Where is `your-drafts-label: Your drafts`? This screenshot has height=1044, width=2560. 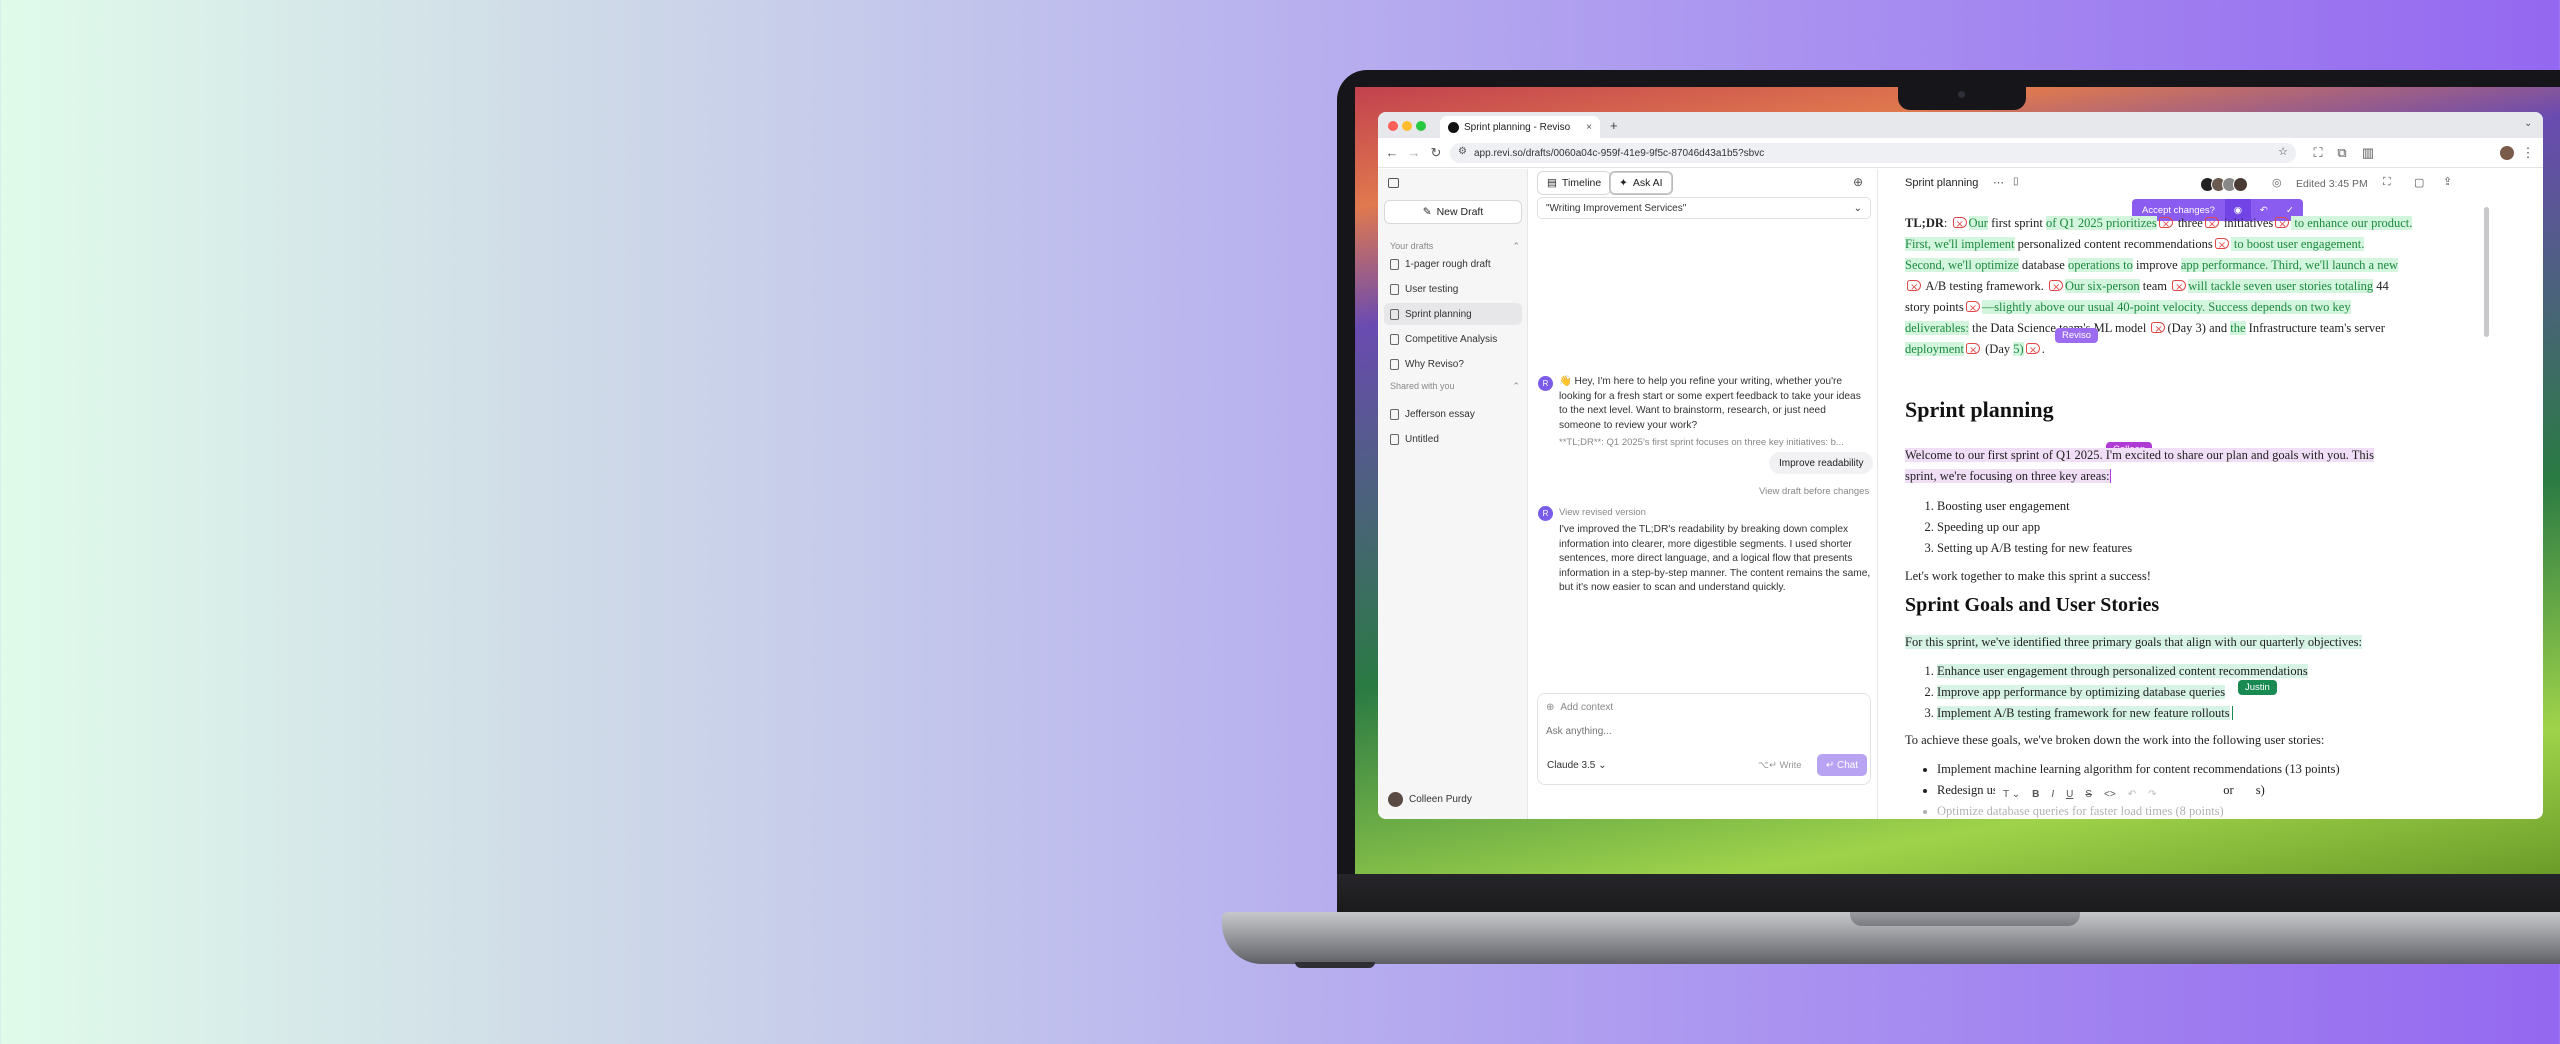 your-drafts-label: Your drafts is located at coordinates (1412, 246).